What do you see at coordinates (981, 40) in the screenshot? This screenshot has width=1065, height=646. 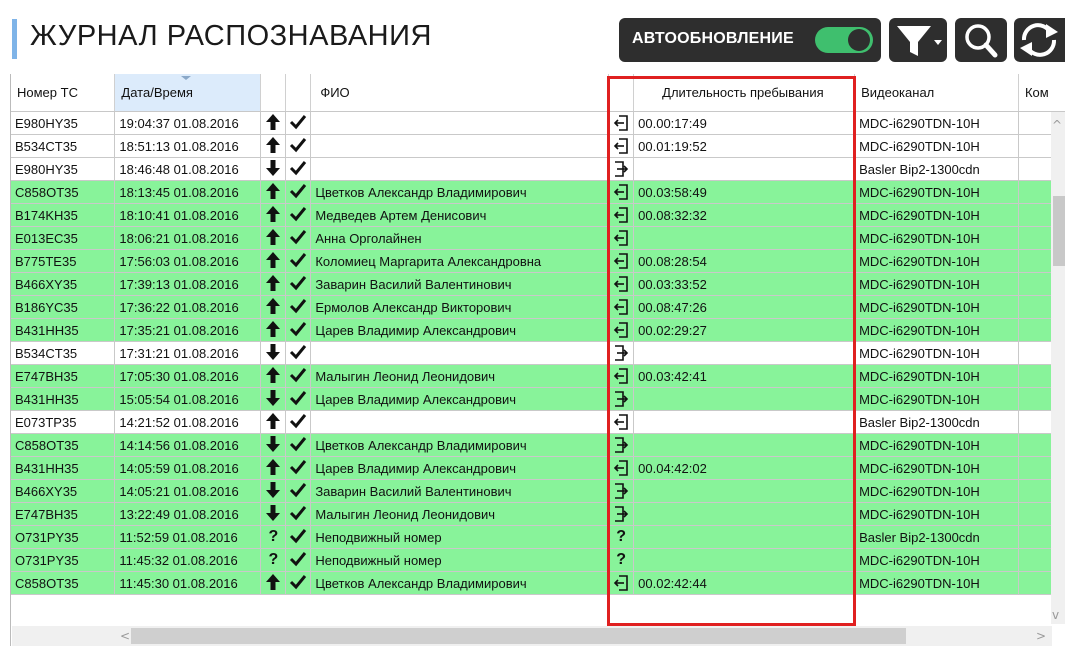 I see `search-button` at bounding box center [981, 40].